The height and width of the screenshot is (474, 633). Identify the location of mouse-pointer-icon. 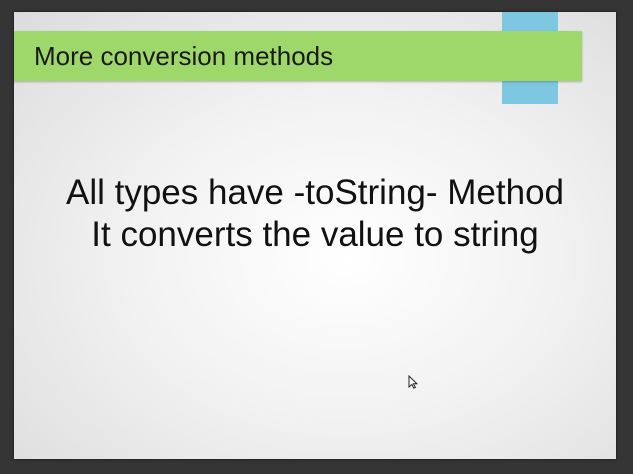
(413, 382).